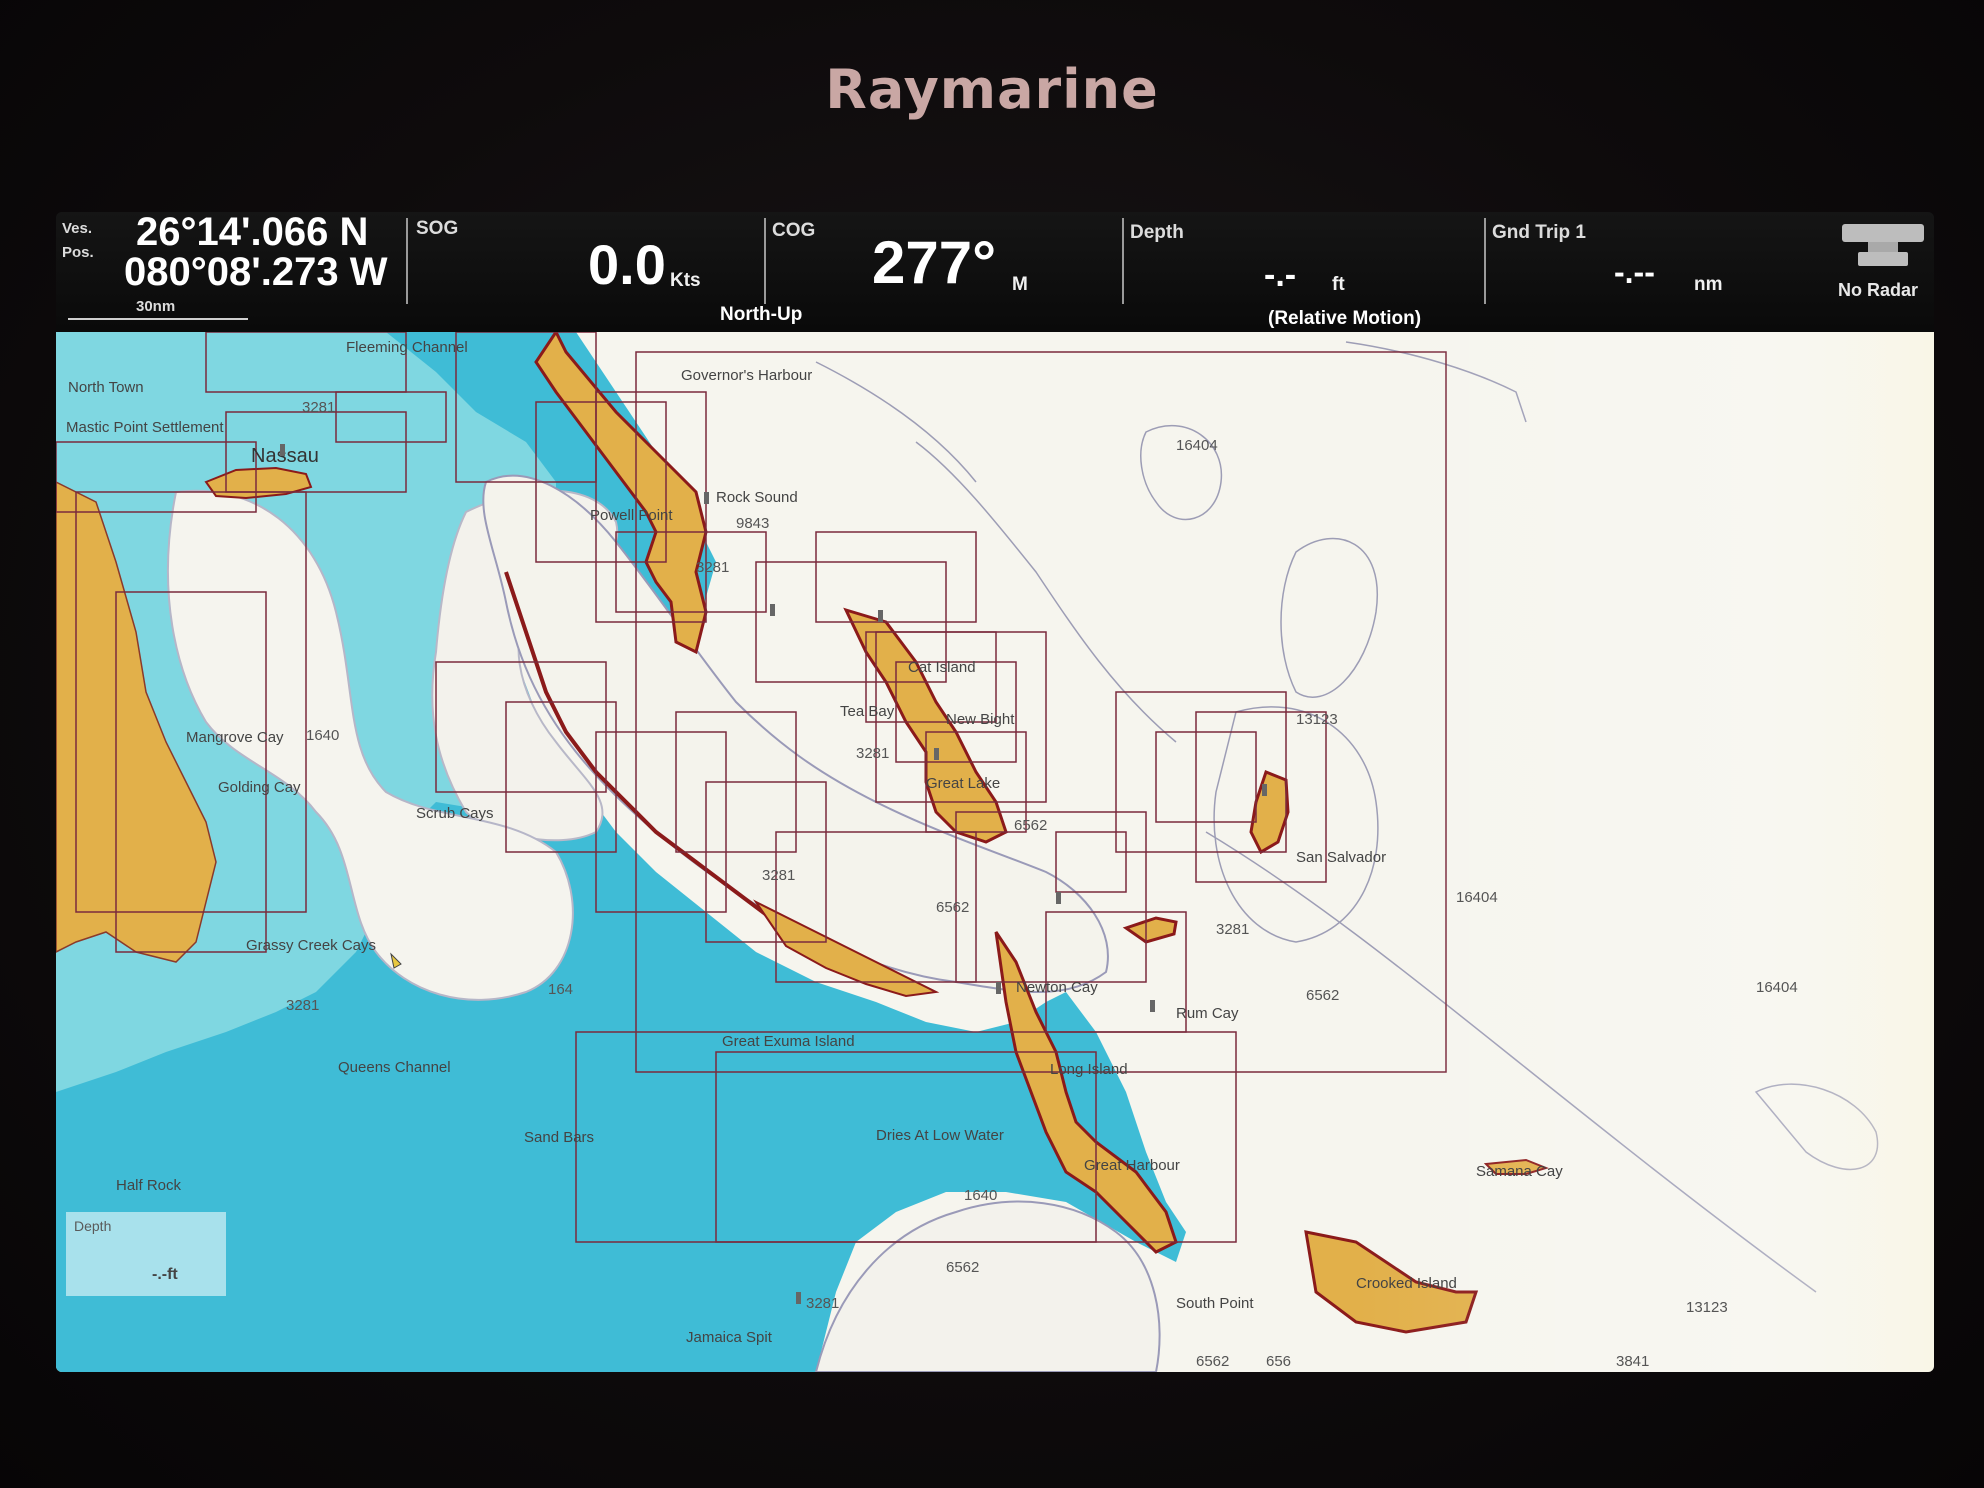 The width and height of the screenshot is (1984, 1488). I want to click on radar-status-label: No Radar, so click(1878, 290).